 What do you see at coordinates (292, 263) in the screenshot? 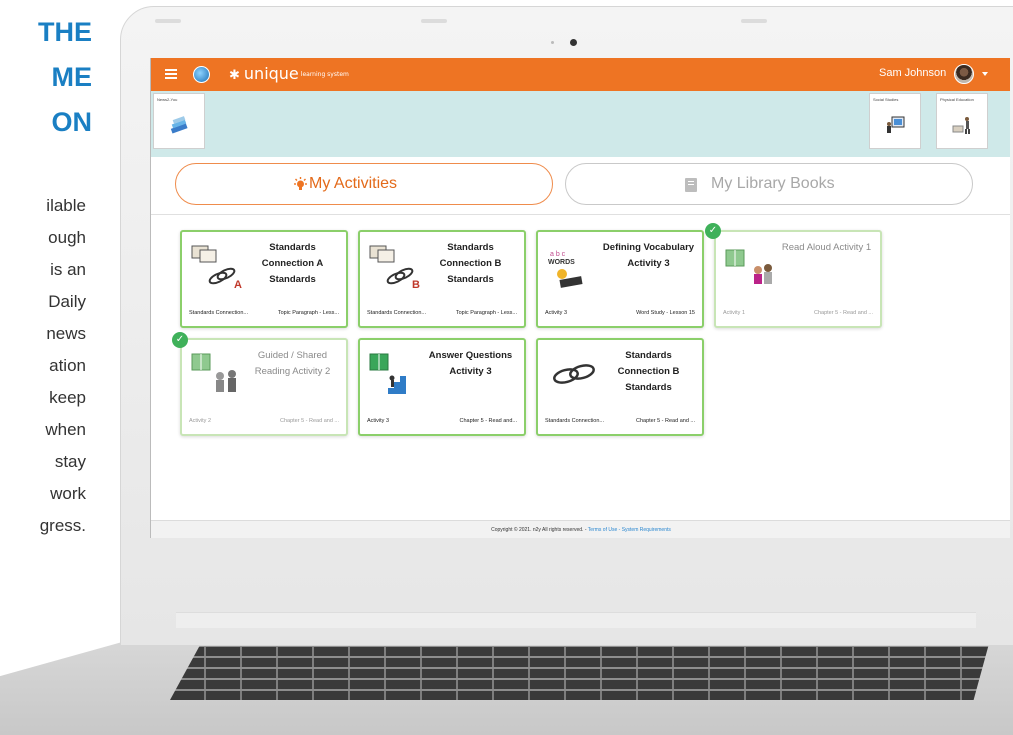
I see `activity-title: Standards Connection A Standards` at bounding box center [292, 263].